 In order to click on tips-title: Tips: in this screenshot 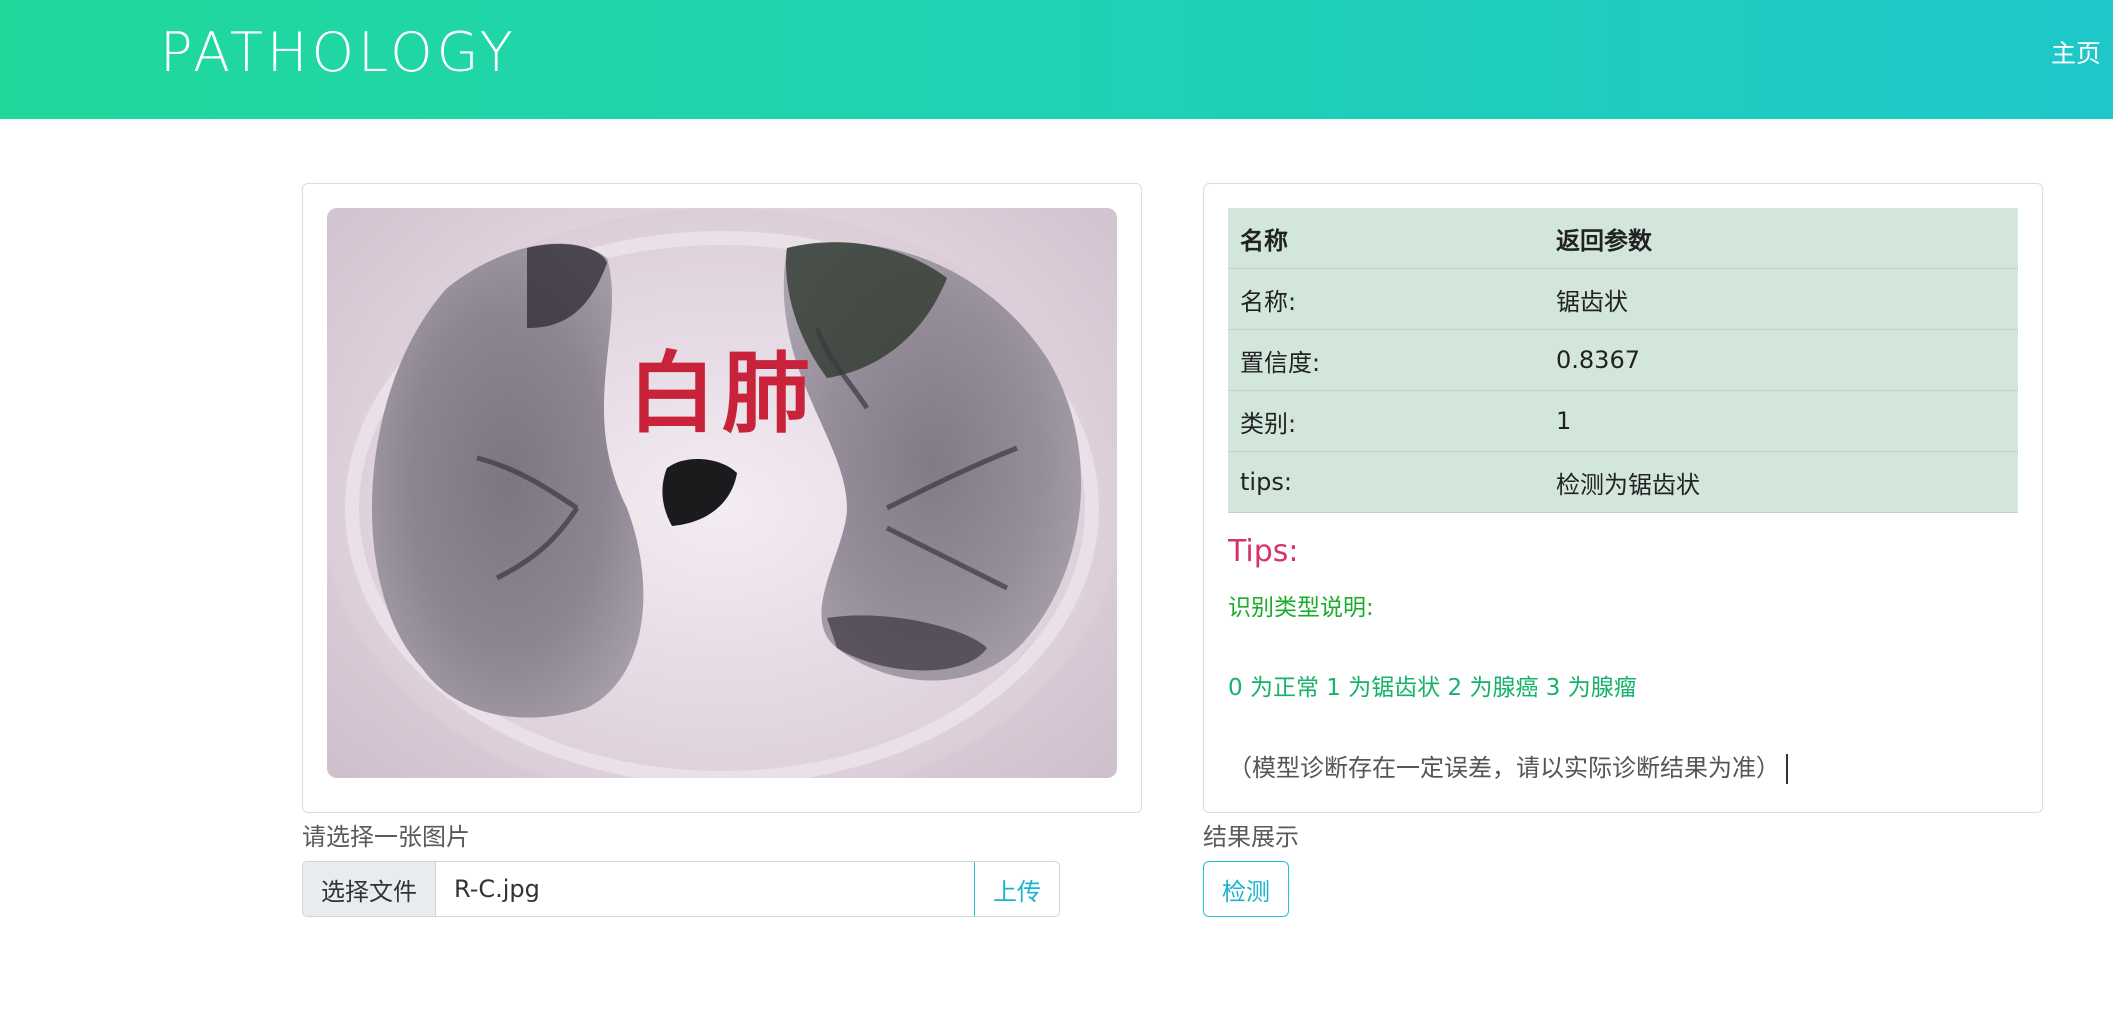, I will do `click(1263, 551)`.